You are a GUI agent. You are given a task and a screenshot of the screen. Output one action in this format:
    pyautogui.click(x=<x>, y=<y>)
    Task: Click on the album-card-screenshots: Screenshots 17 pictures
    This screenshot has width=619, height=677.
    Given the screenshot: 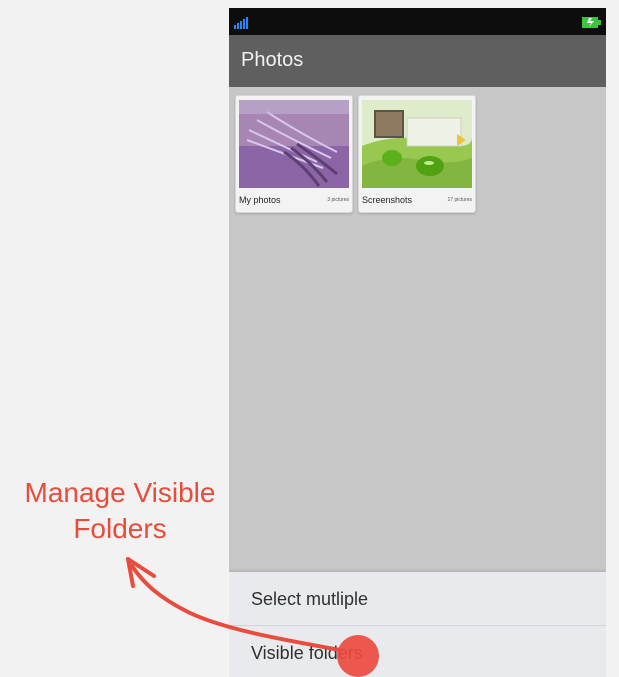 What is the action you would take?
    pyautogui.click(x=417, y=154)
    